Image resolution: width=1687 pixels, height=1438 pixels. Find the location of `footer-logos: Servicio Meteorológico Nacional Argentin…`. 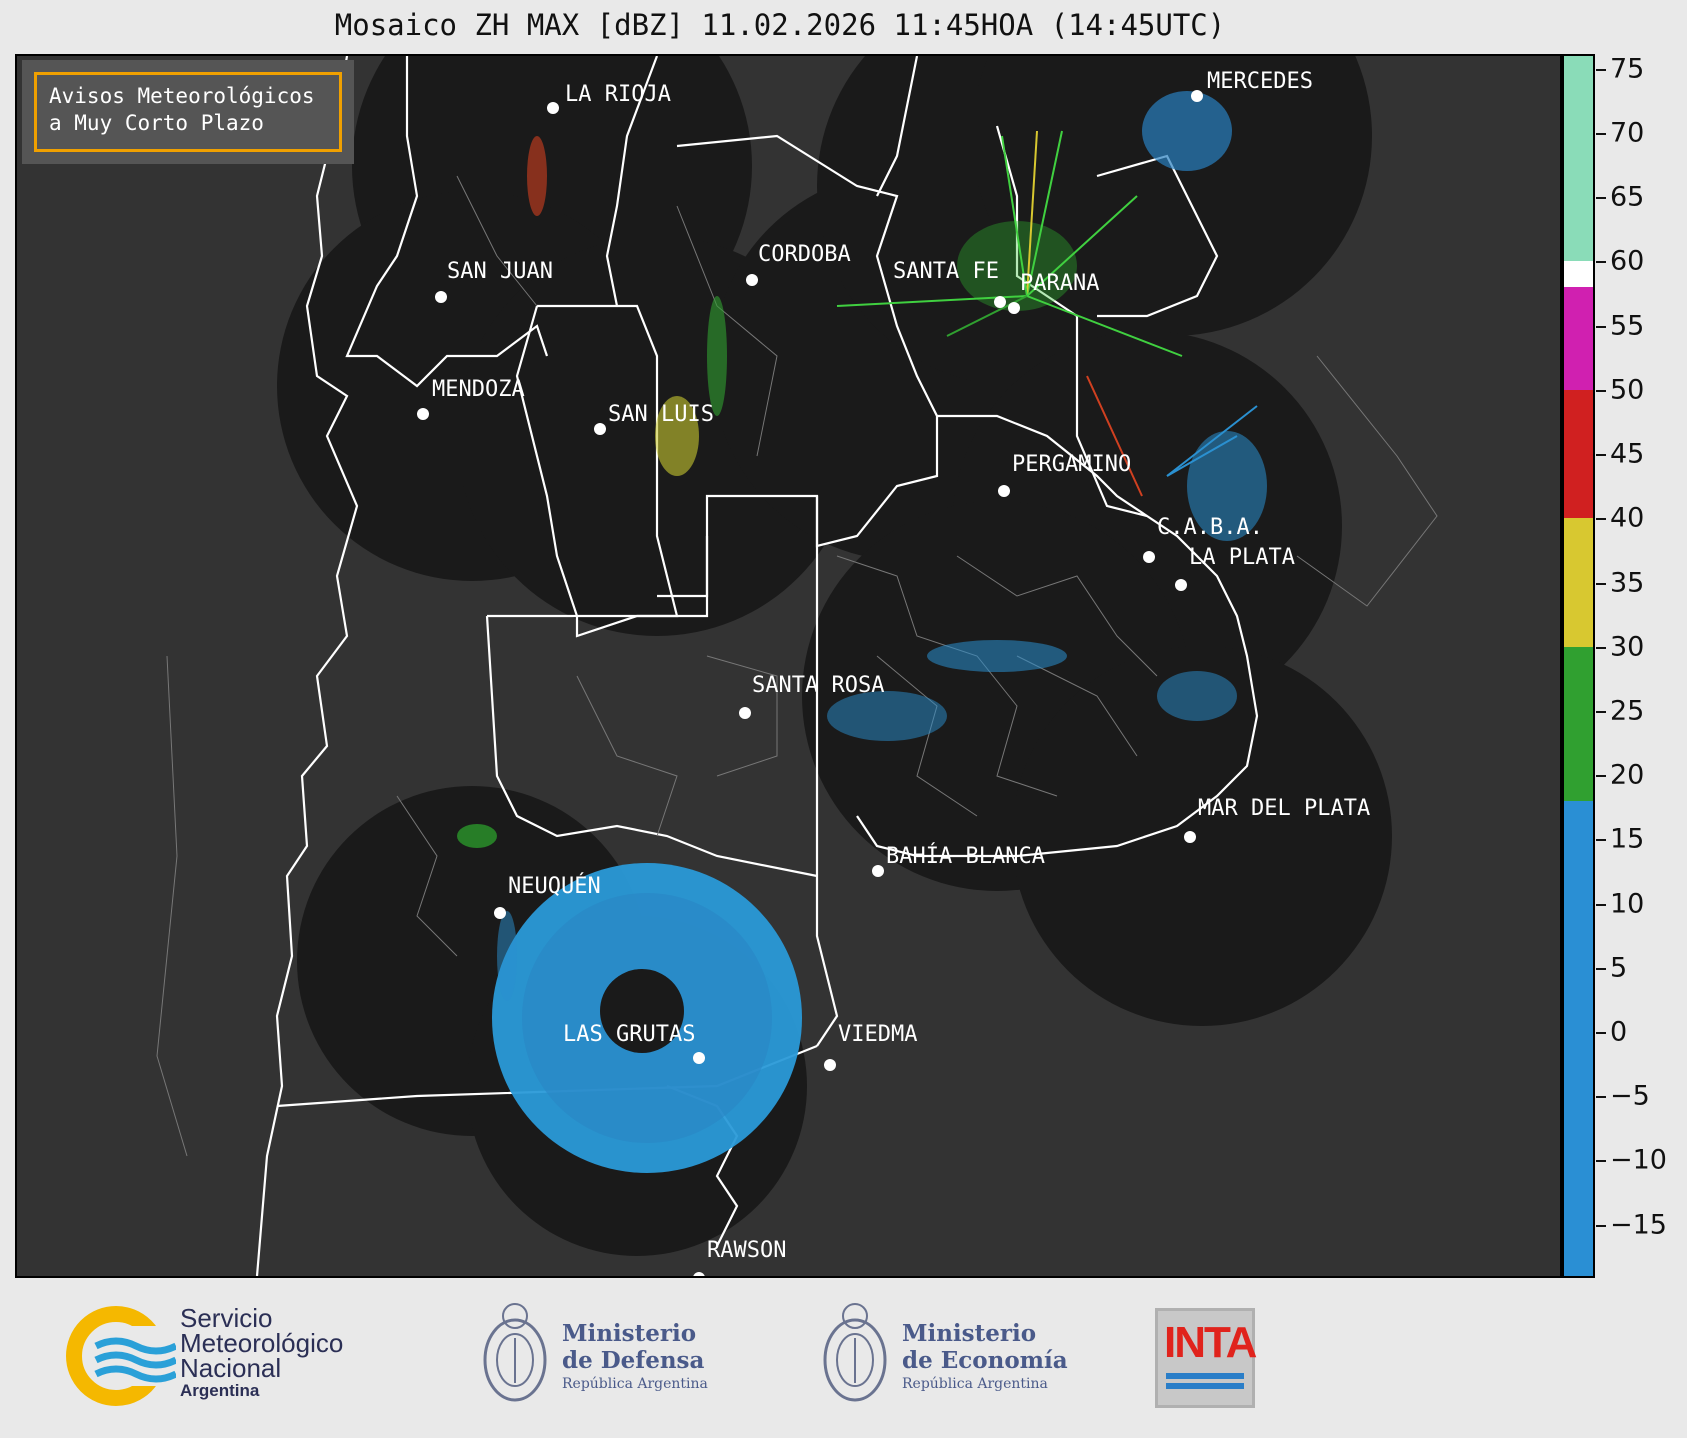

footer-logos: Servicio Meteorológico Nacional Argentin… is located at coordinates (843, 1359).